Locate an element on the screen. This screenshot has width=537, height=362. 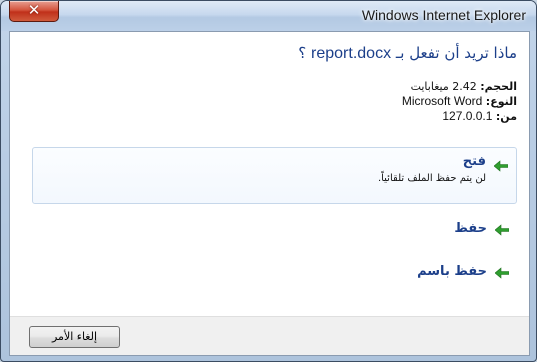
close-button: ✕ is located at coordinates (34, 11).